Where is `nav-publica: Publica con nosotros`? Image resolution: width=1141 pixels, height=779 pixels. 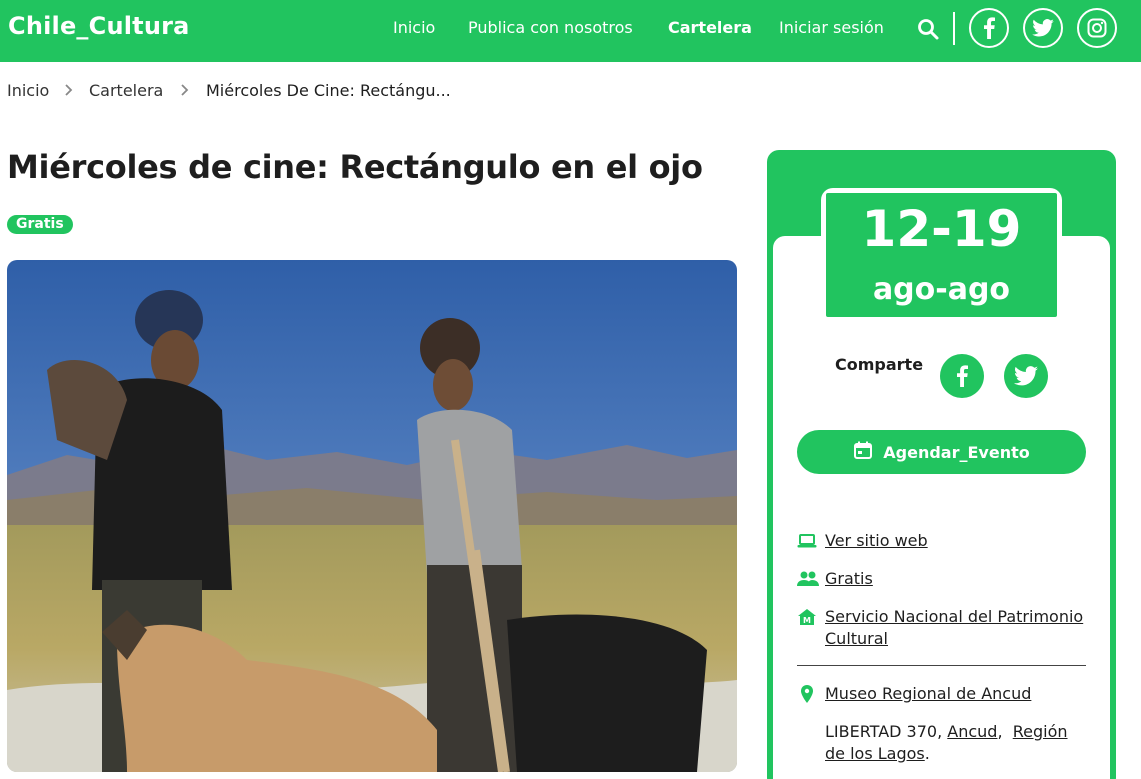 nav-publica: Publica con nosotros is located at coordinates (550, 27).